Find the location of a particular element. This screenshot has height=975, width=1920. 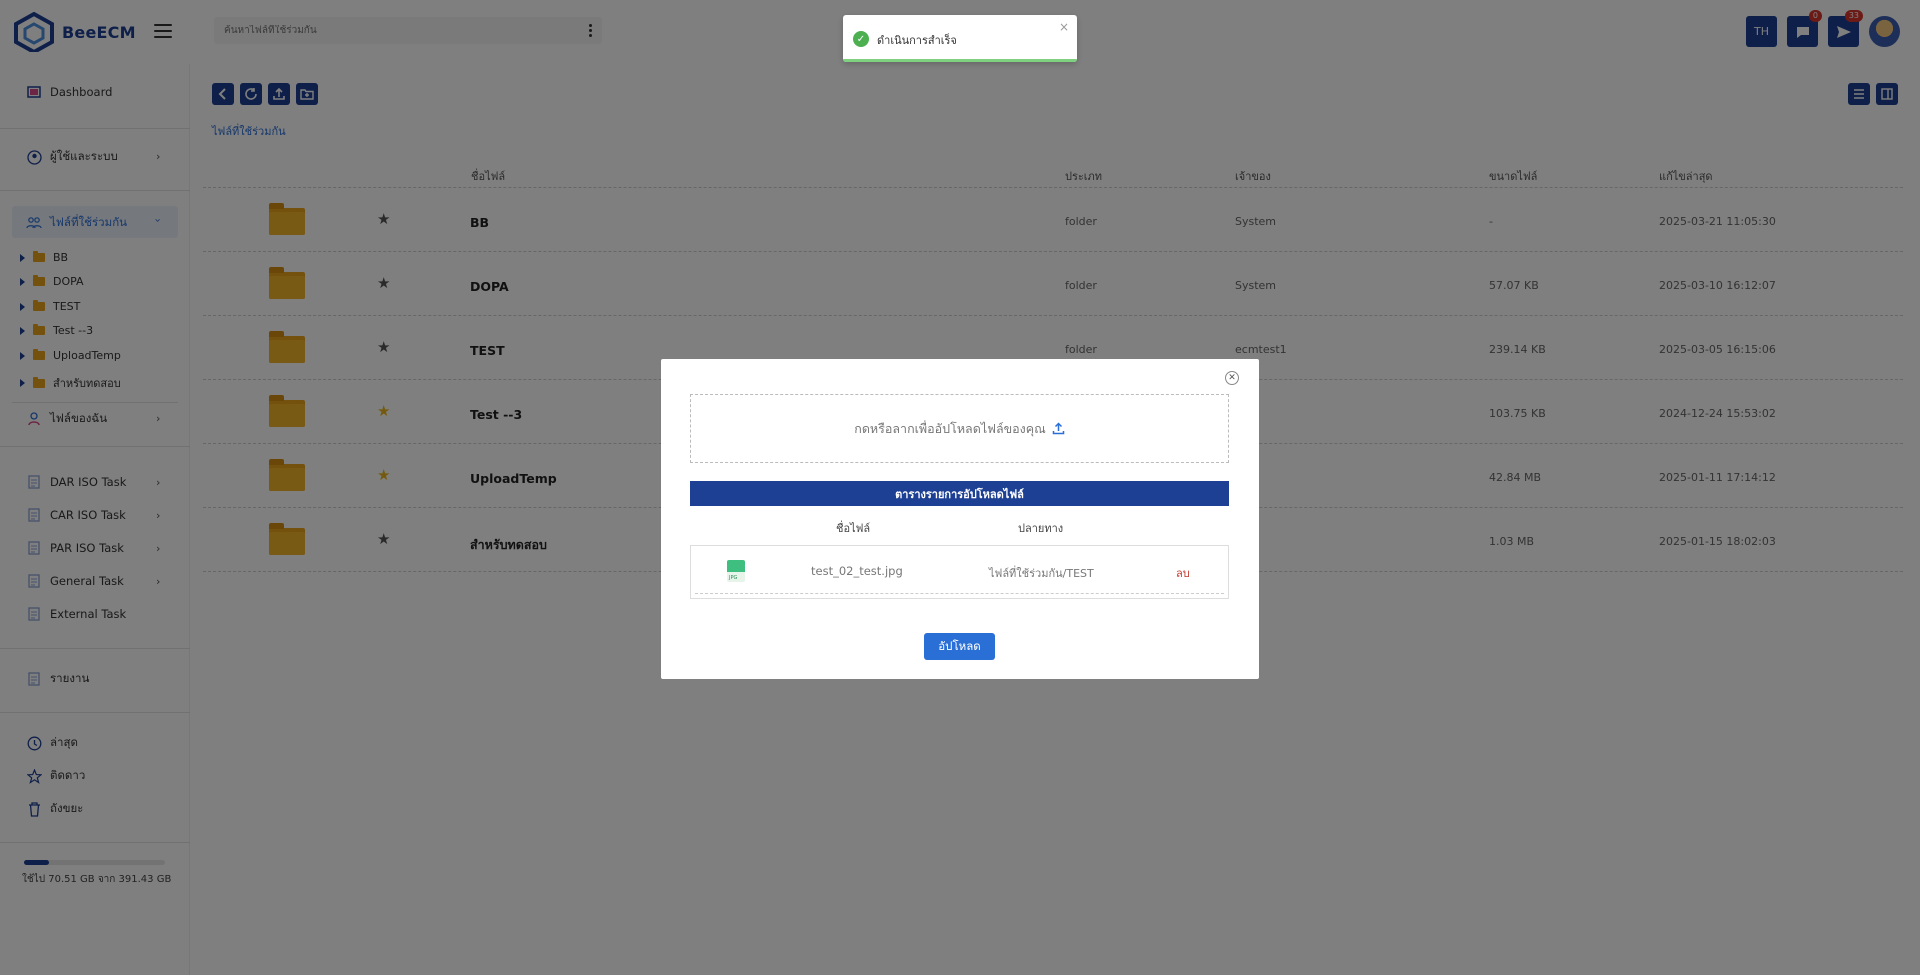

upload-dropzone: กดหรือลากเพื่ออัปโหลดไฟล์ของคุณ is located at coordinates (959, 428).